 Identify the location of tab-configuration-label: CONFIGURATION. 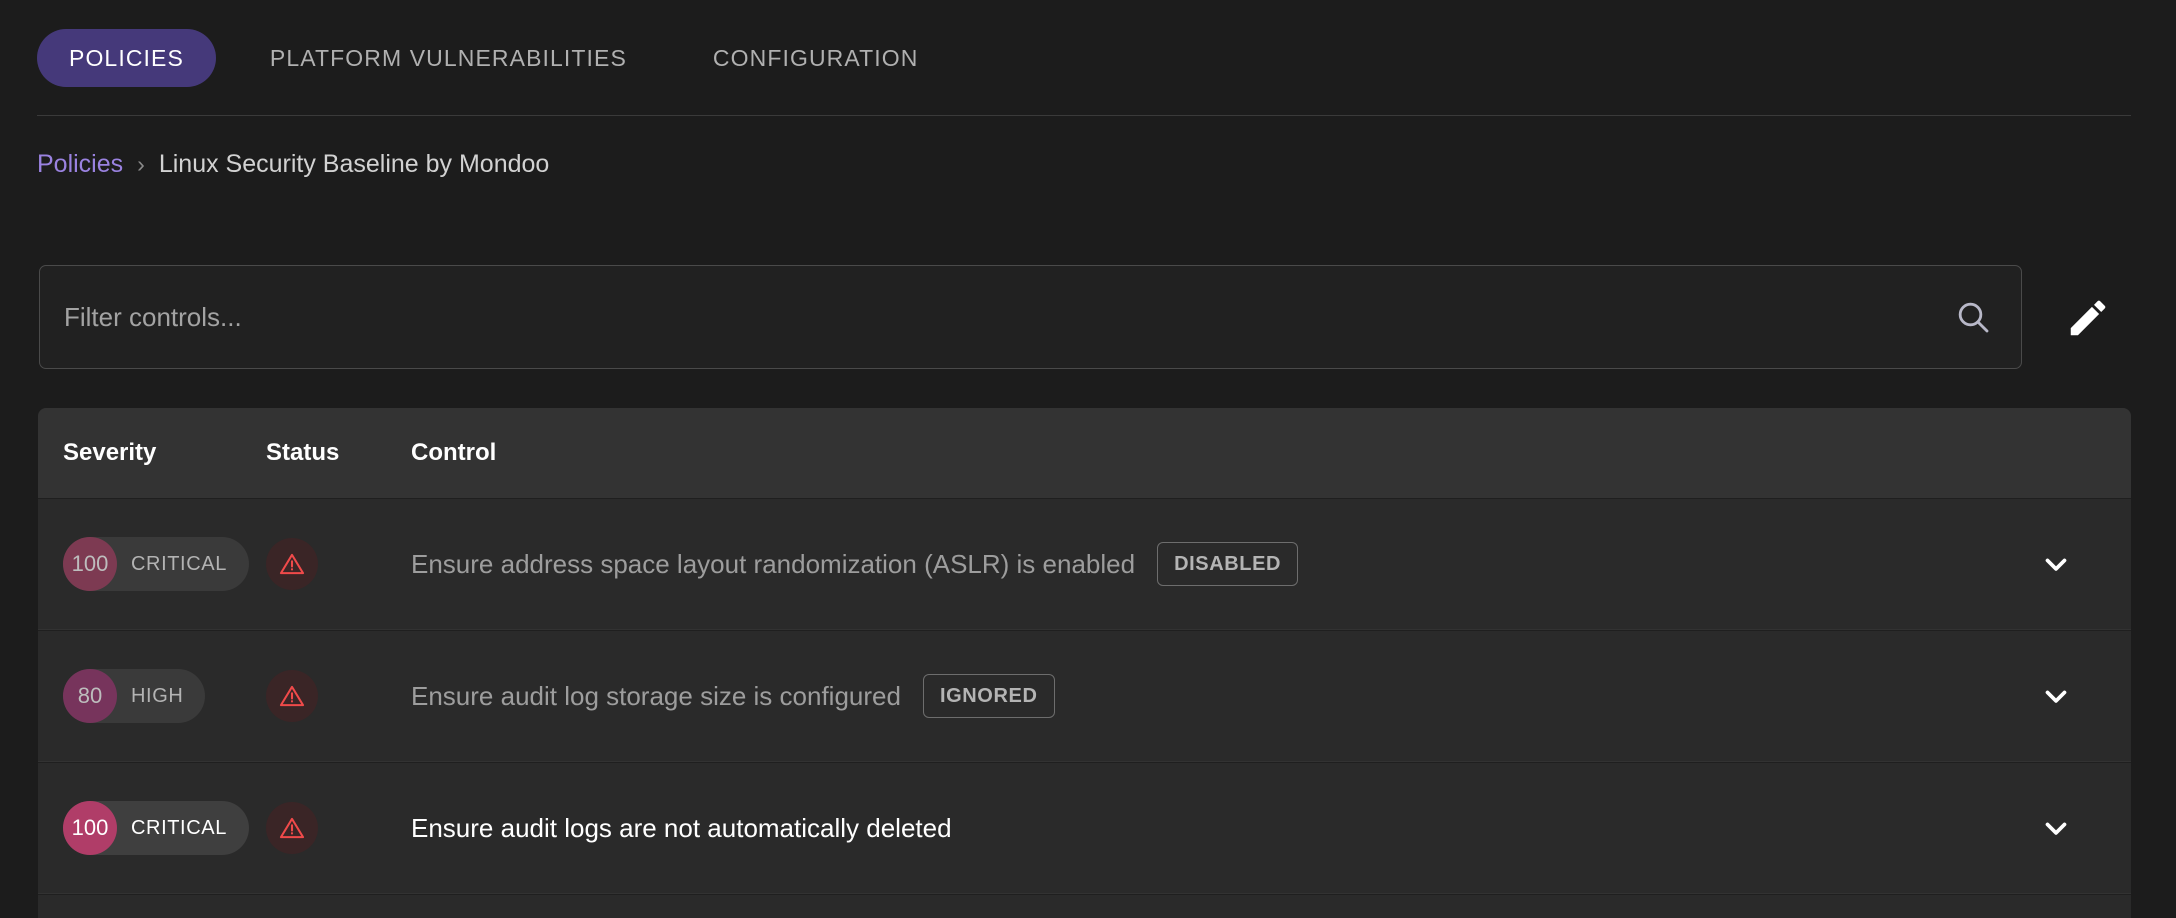
(815, 57).